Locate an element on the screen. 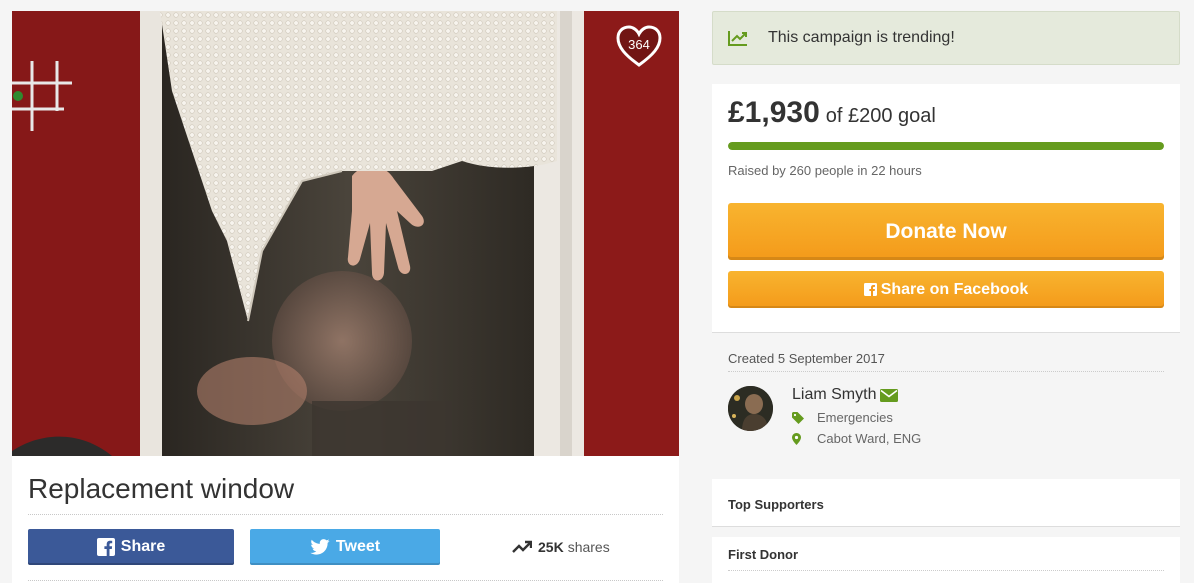 The image size is (1194, 583). trending-chart-icon is located at coordinates (738, 38).